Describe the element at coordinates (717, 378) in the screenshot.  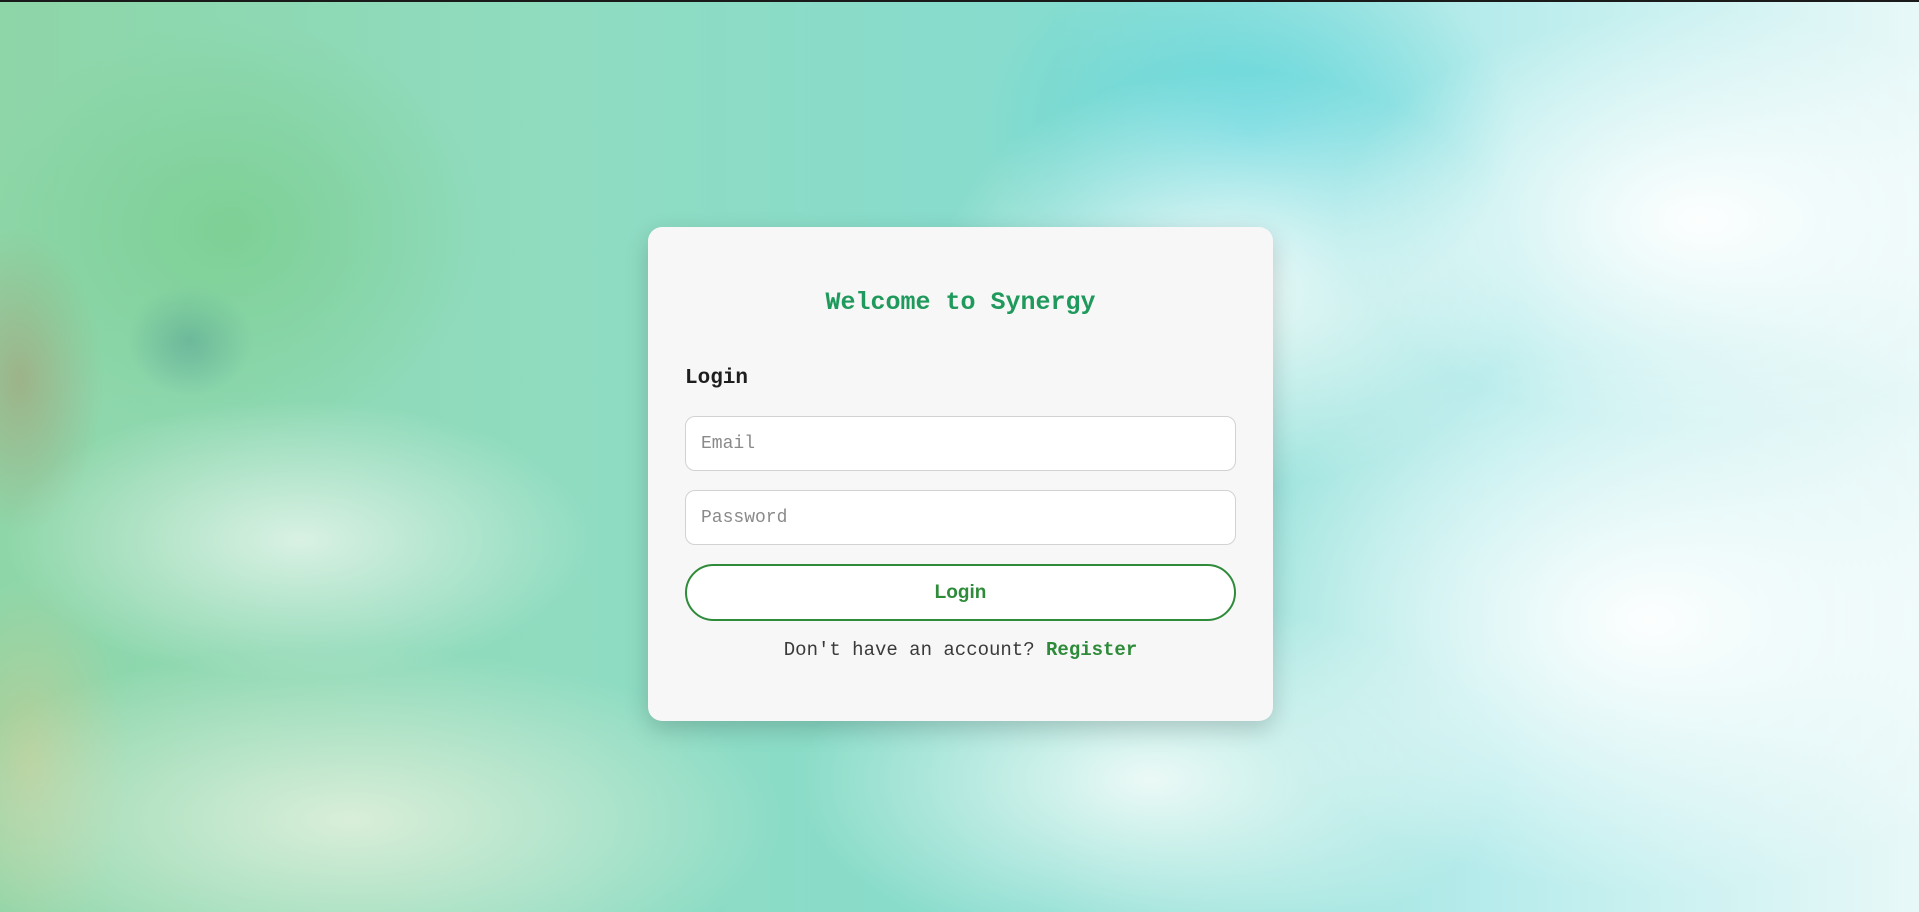
I see `login-heading: Login` at that location.